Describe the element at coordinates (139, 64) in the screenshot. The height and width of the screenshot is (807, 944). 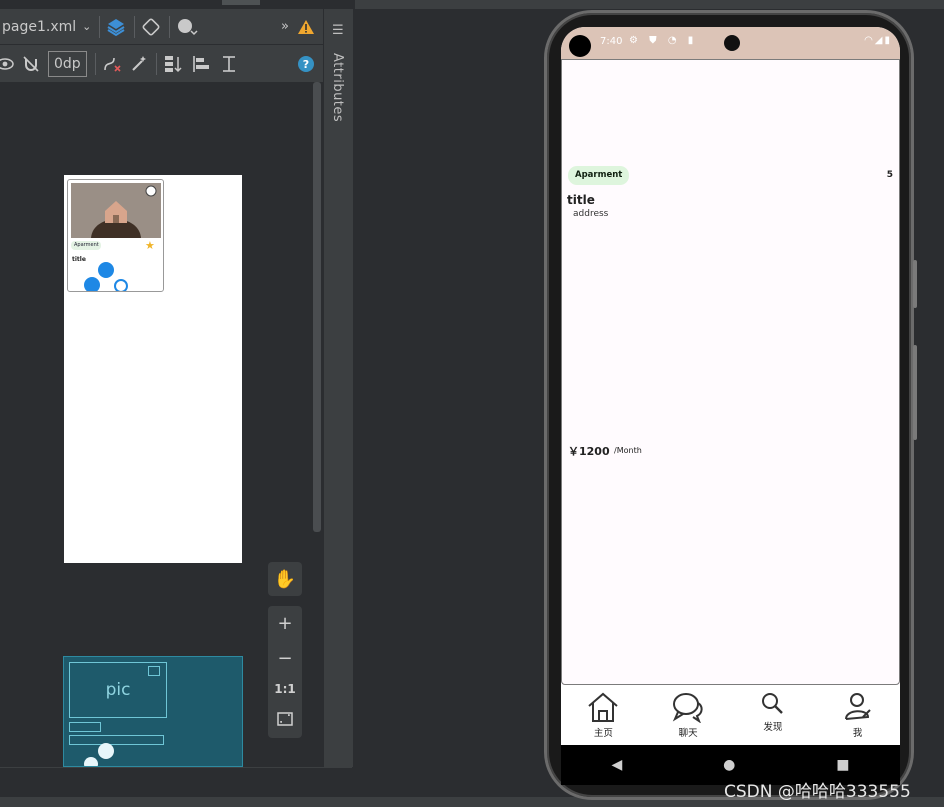
I see `infer-constraints-icon` at that location.